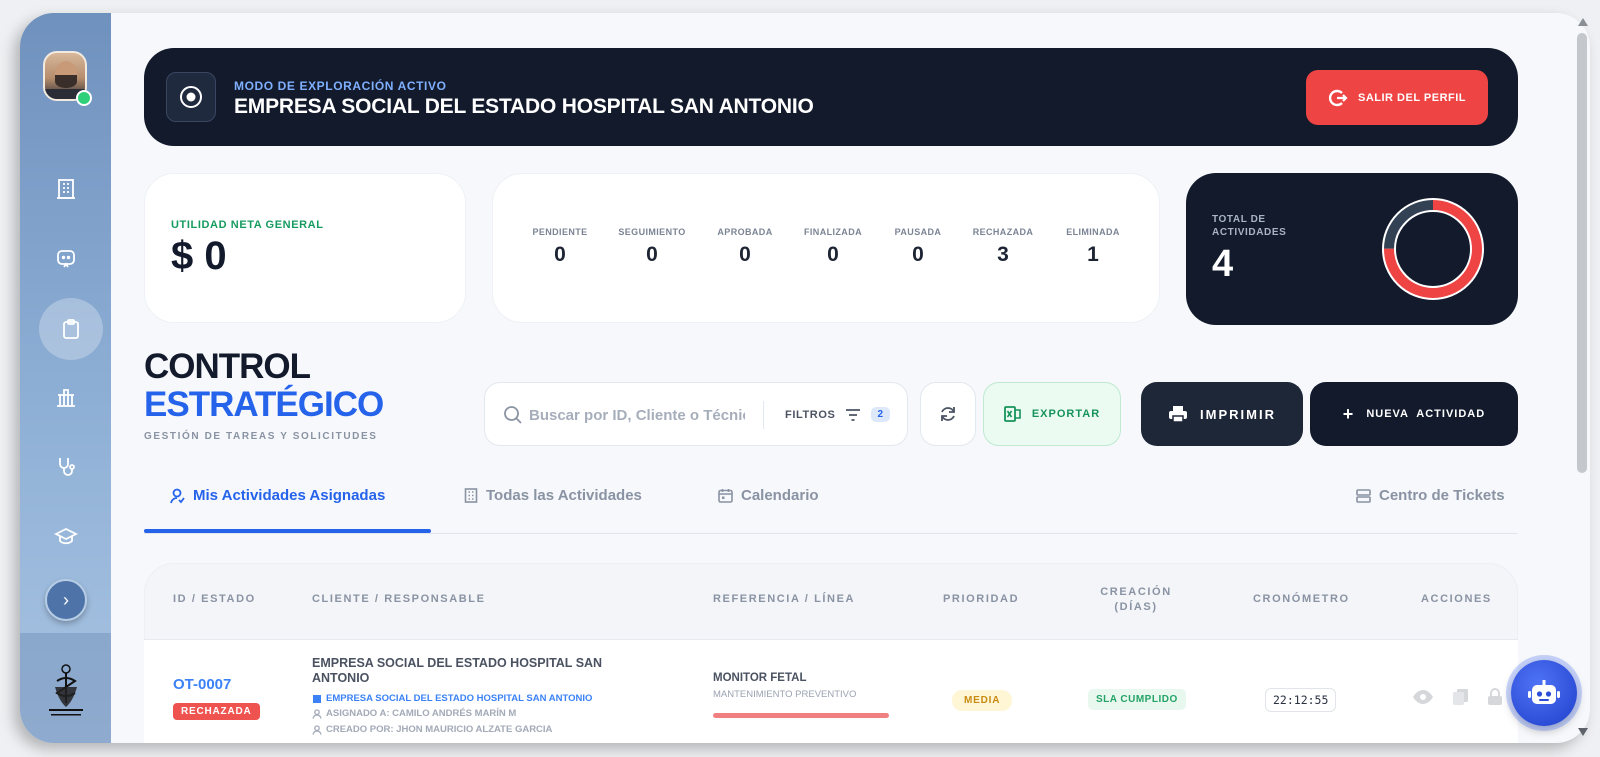 Image resolution: width=1600 pixels, height=757 pixels. Describe the element at coordinates (784, 599) in the screenshot. I see `column-header-reference: REFERENCIA / LÍNEA` at that location.